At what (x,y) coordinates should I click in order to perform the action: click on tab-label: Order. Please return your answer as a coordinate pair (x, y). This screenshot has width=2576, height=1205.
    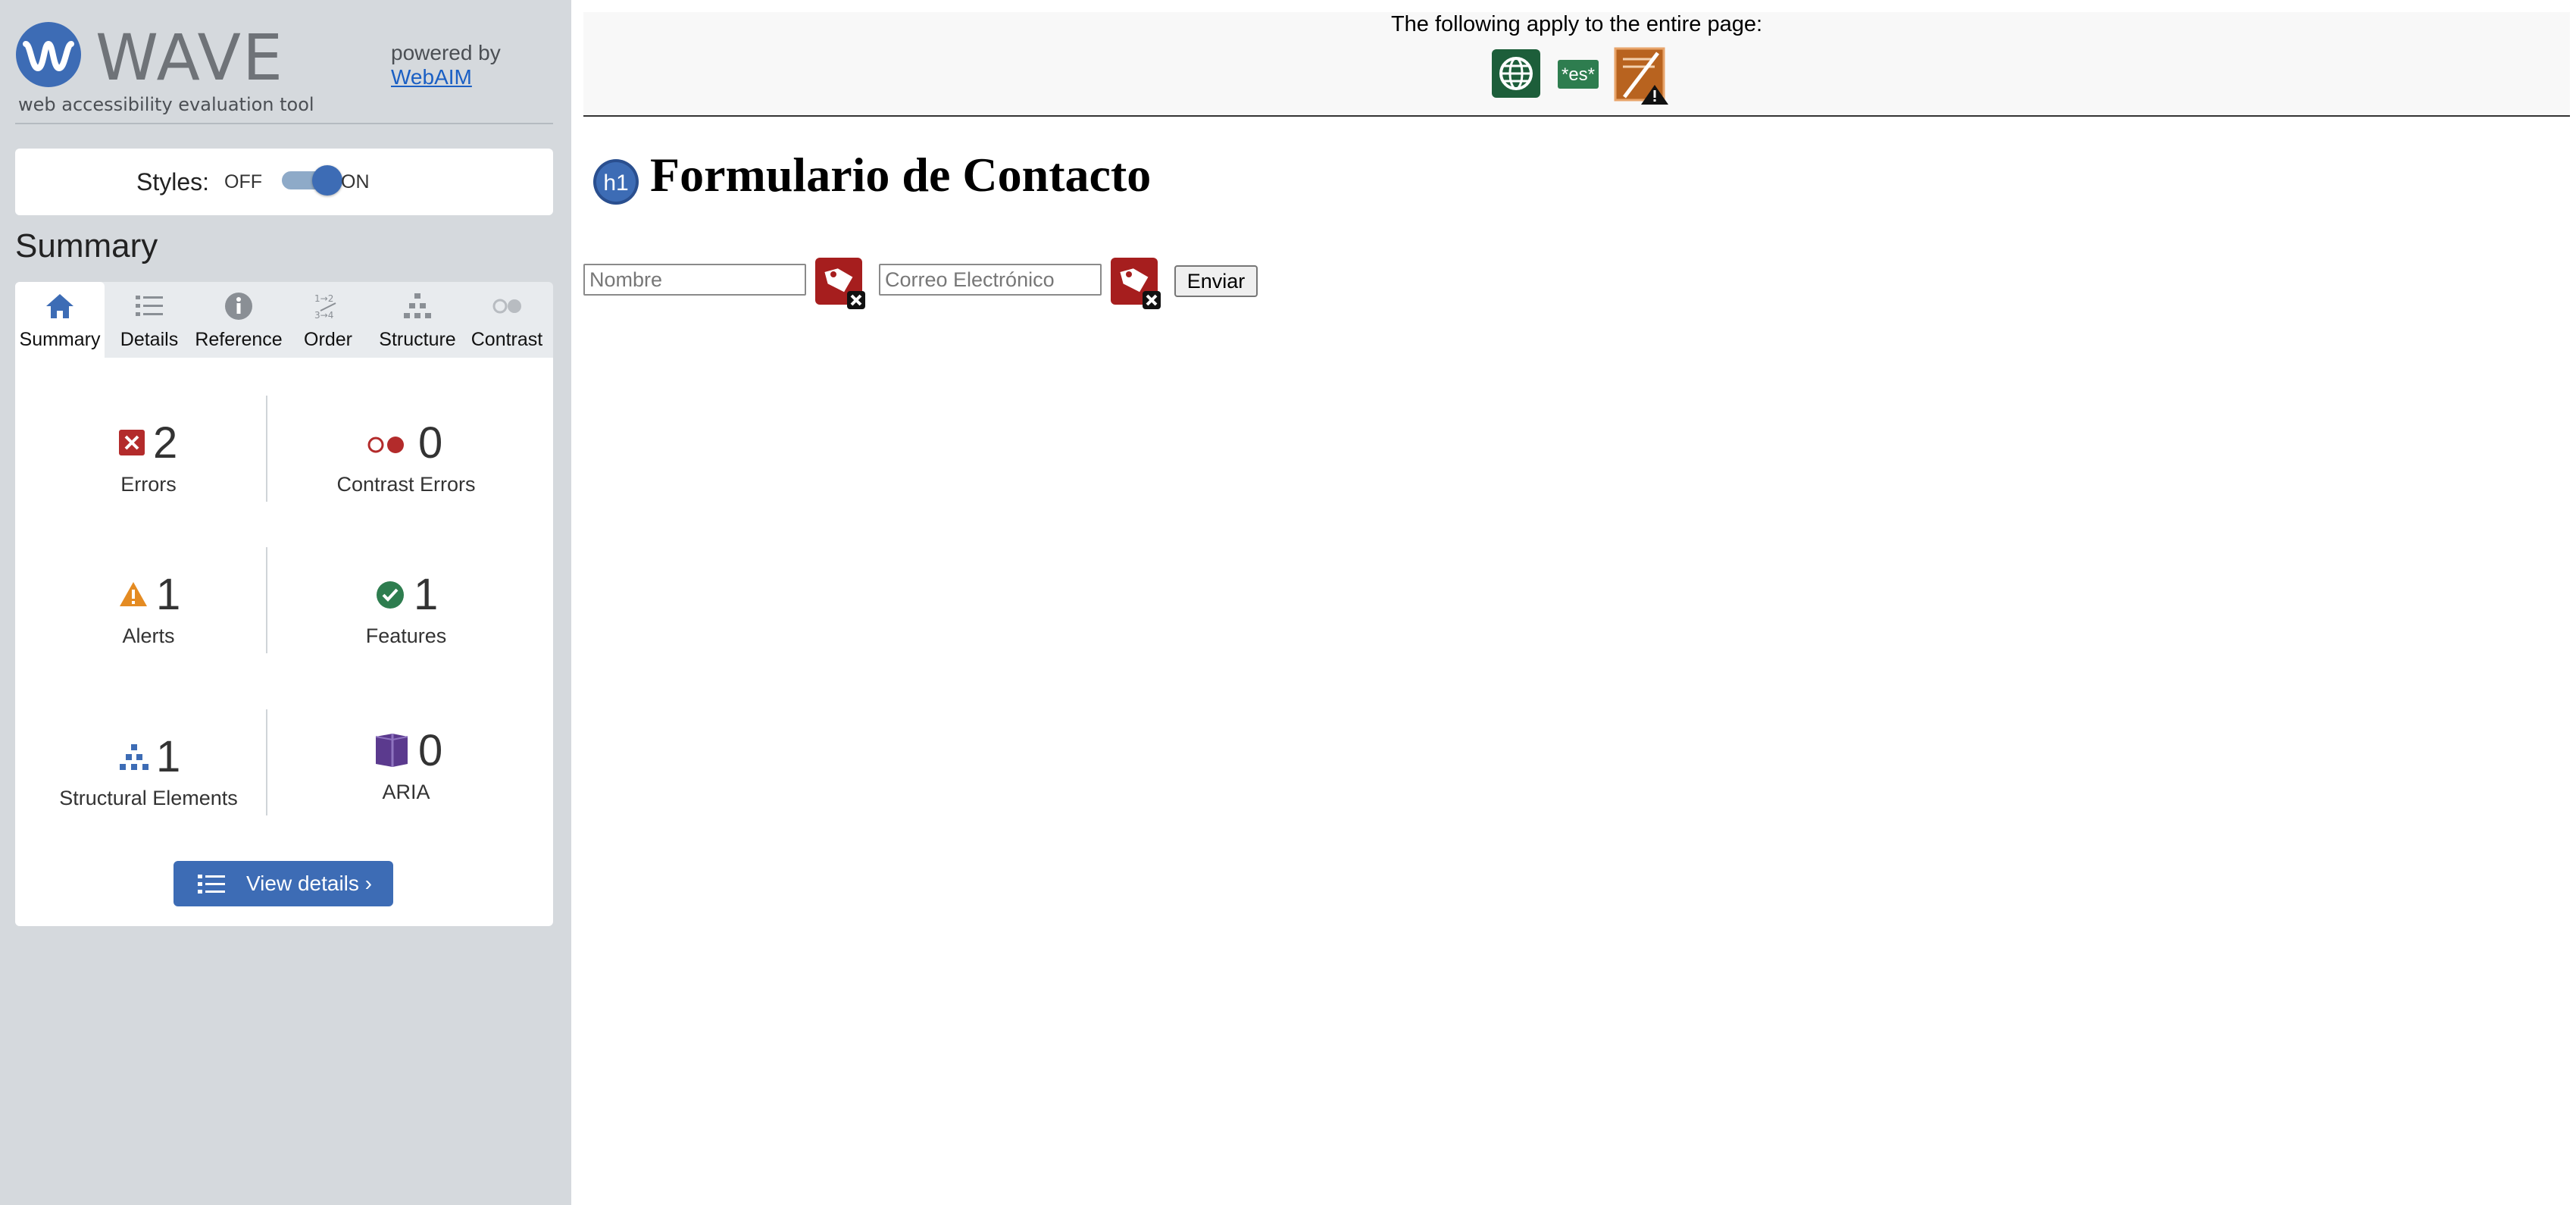
    Looking at the image, I should click on (328, 339).